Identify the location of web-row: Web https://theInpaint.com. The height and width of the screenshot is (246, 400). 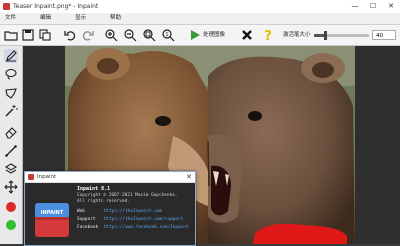
(134, 212).